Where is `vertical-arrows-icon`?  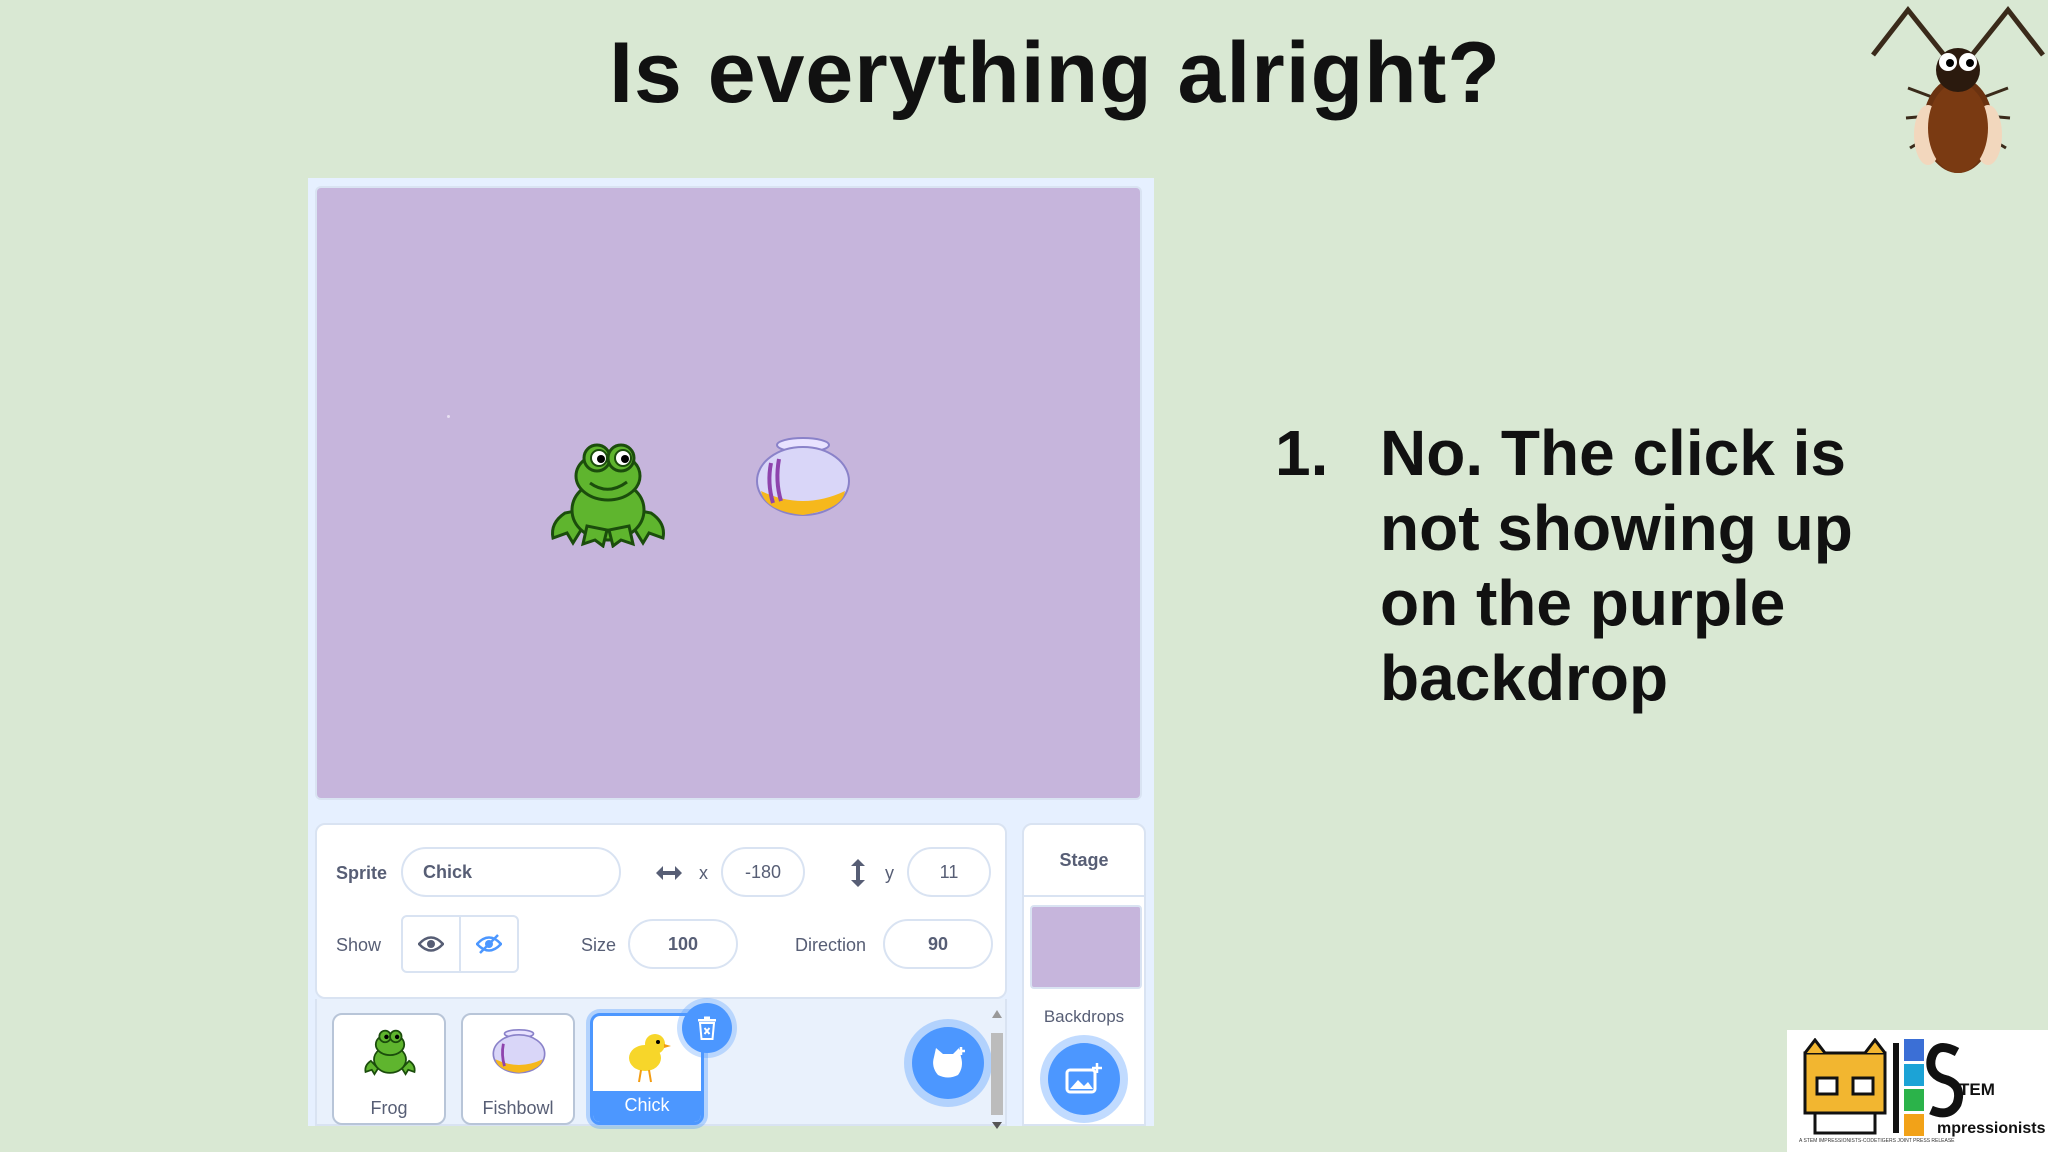
vertical-arrows-icon is located at coordinates (858, 873).